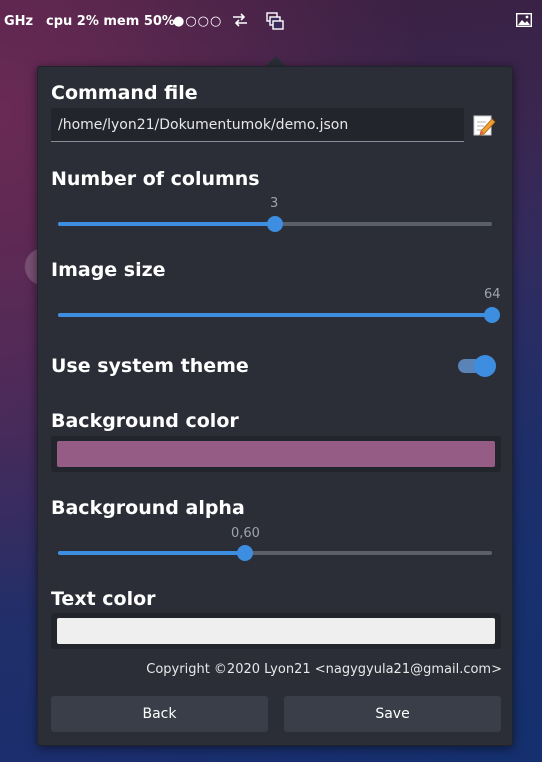  I want to click on edit-file-icon, so click(484, 125).